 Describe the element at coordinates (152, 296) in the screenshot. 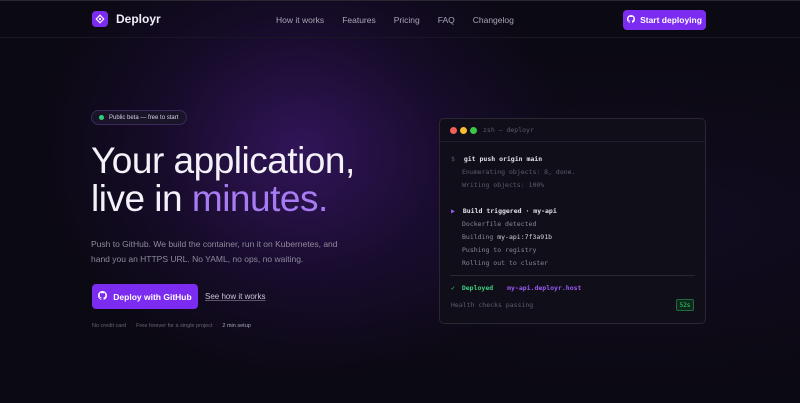

I see `deploy-with-github-label: Deploy with GitHub` at that location.